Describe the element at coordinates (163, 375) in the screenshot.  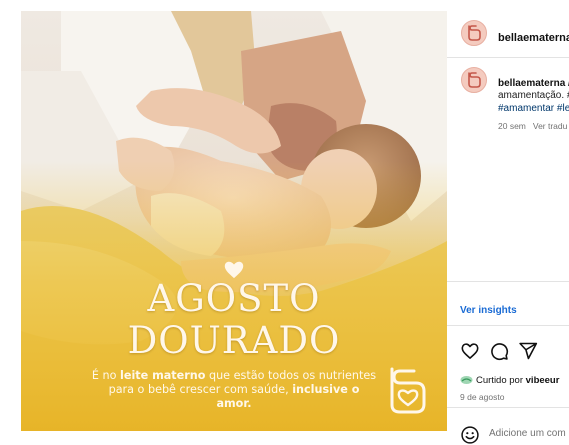
I see `caption-highlight: leite materno` at that location.